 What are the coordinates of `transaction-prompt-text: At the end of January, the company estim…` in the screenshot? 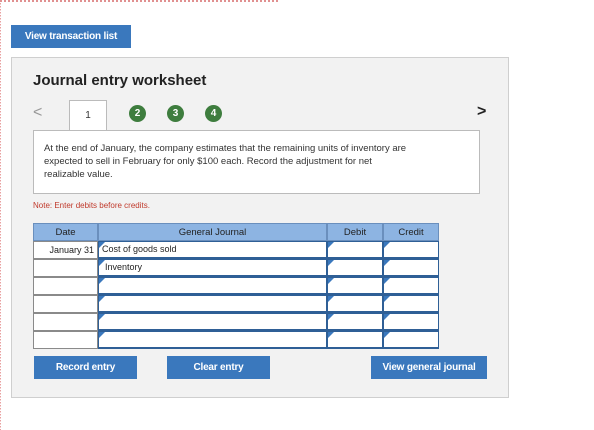 It's located at (225, 161).